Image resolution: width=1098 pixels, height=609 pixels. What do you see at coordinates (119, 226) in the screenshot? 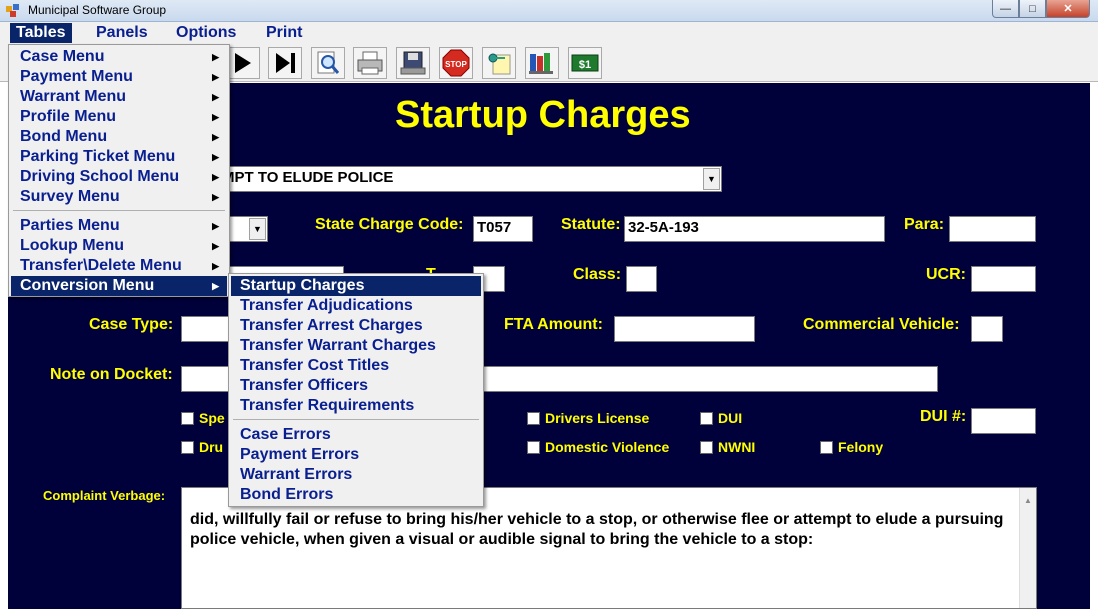
I see `menu-item-parties-menu: Parties Menu ▶` at bounding box center [119, 226].